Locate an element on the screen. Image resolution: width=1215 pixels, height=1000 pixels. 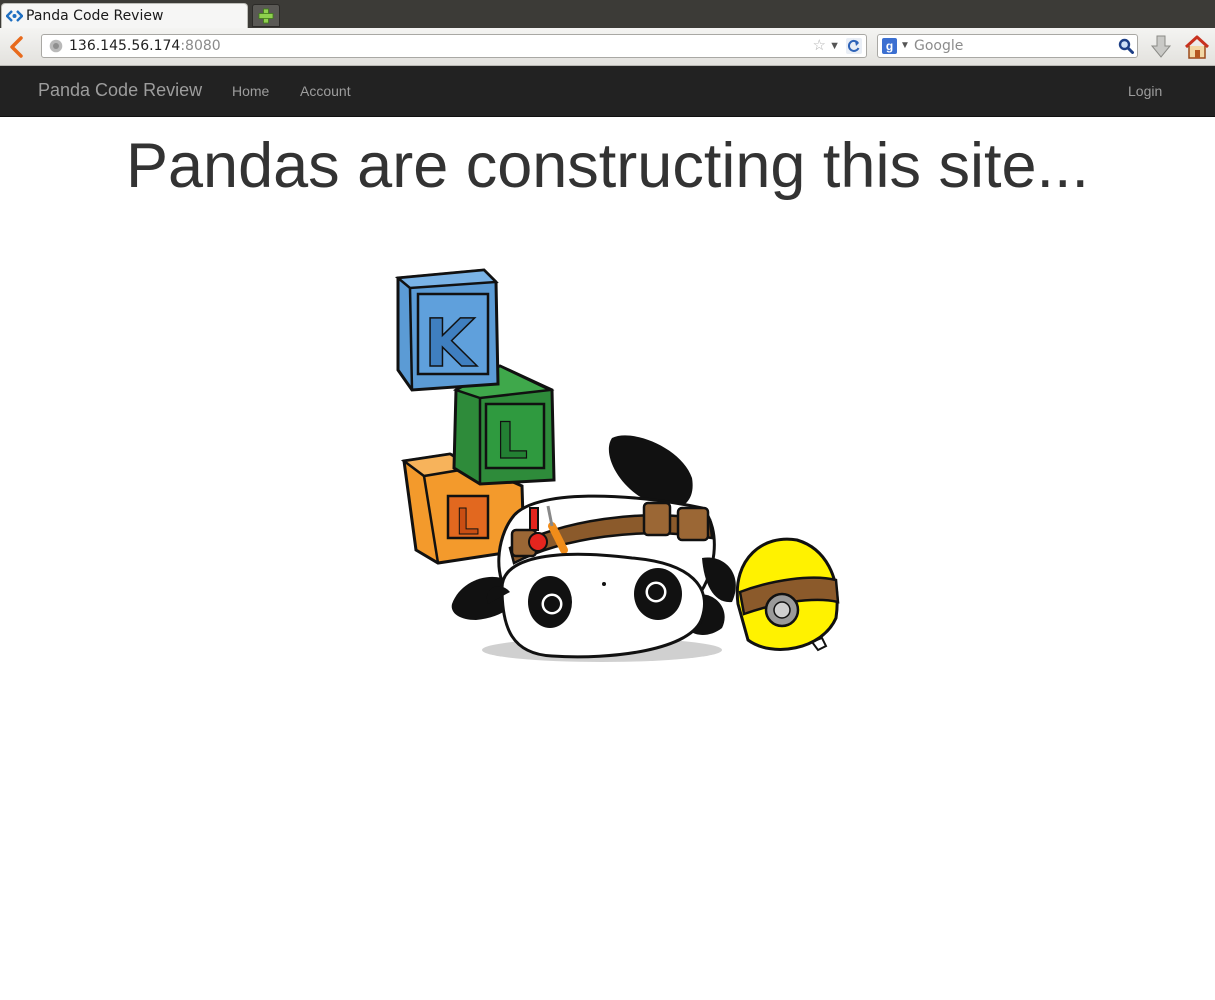
search-engine-icon: g is located at coordinates (889, 46).